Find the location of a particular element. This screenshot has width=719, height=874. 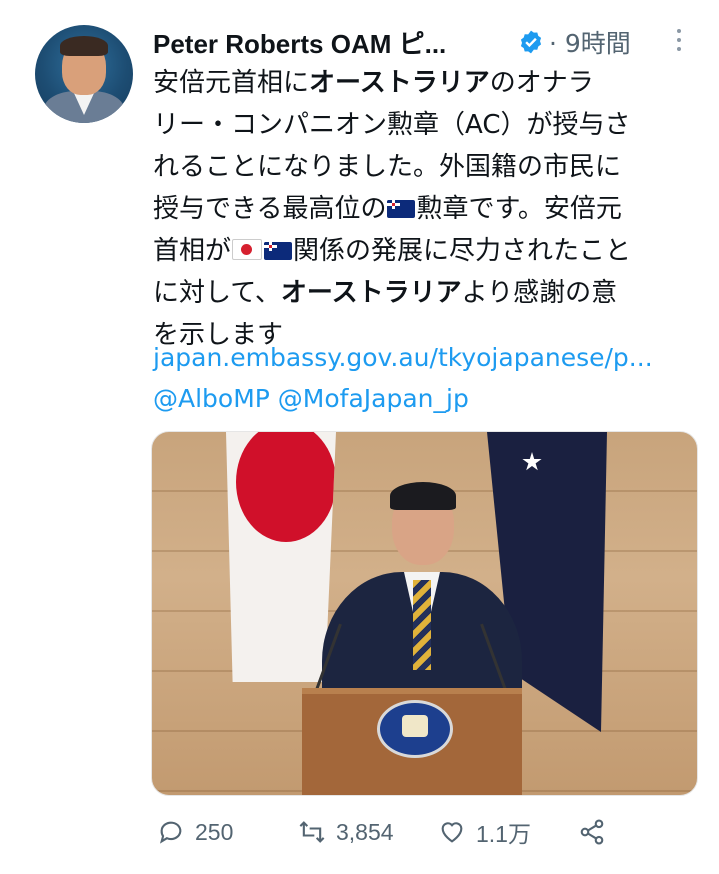

reply-count: 250 is located at coordinates (214, 831).